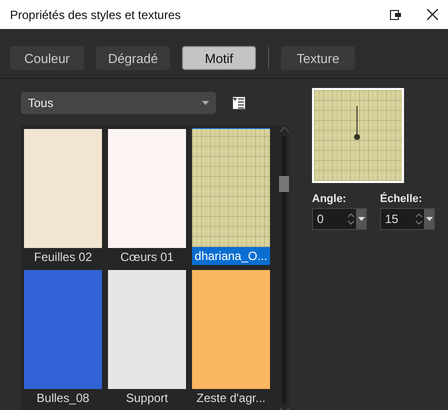 The height and width of the screenshot is (410, 448). What do you see at coordinates (330, 199) in the screenshot?
I see `angle-label: Angle:` at bounding box center [330, 199].